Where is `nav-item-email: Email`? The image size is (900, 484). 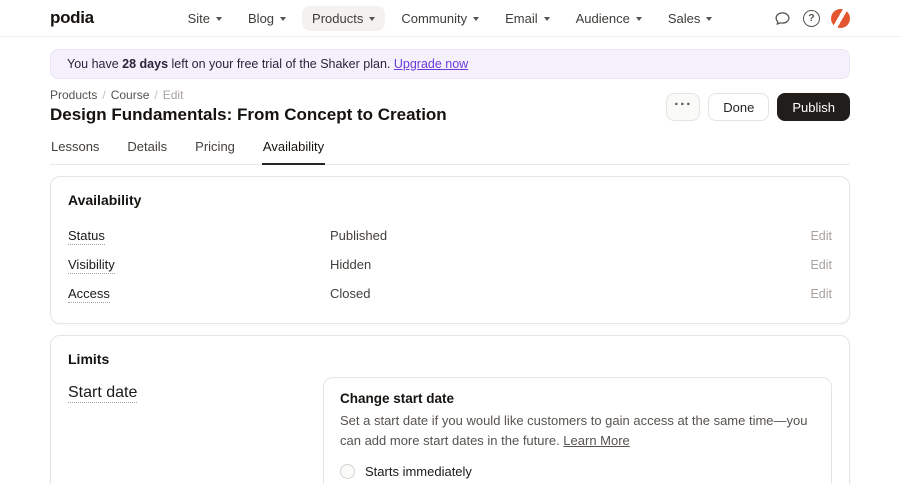 nav-item-email: Email is located at coordinates (527, 18).